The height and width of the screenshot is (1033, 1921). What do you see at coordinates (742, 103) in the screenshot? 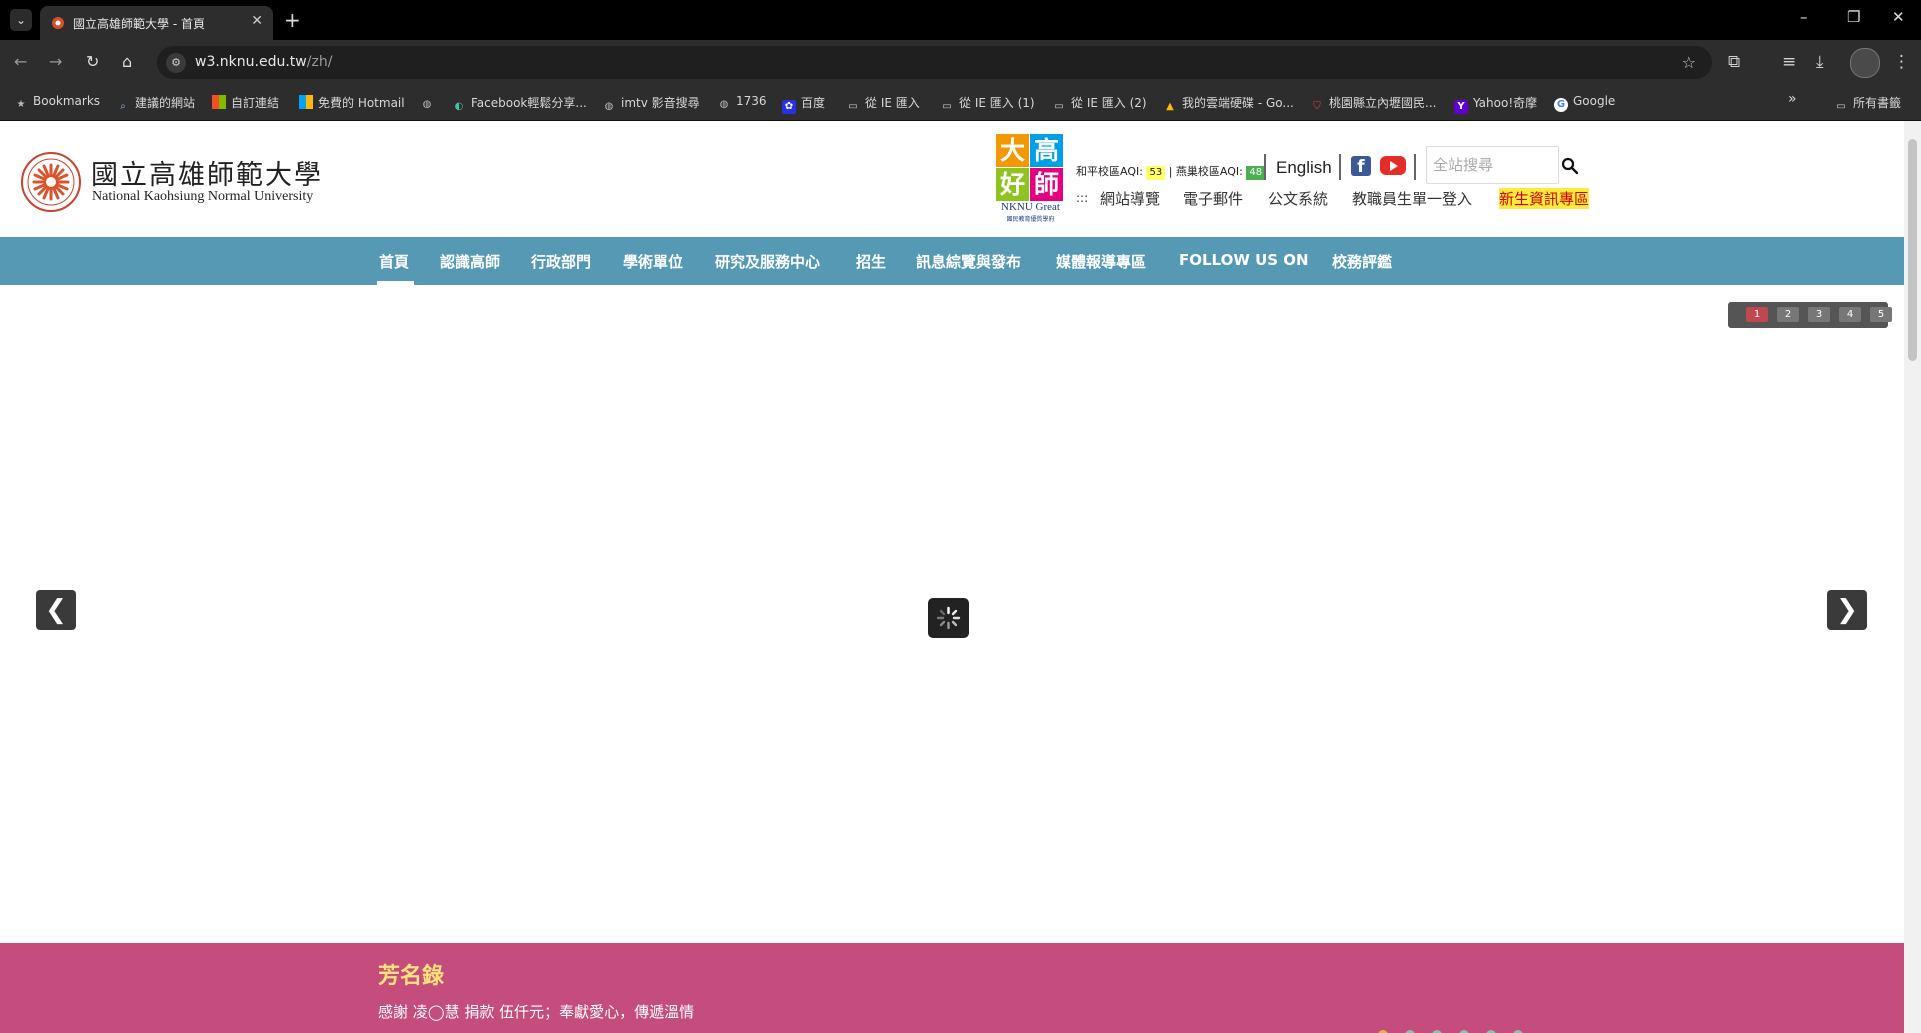
I see `bookmark-item: ◍ 1736` at bounding box center [742, 103].